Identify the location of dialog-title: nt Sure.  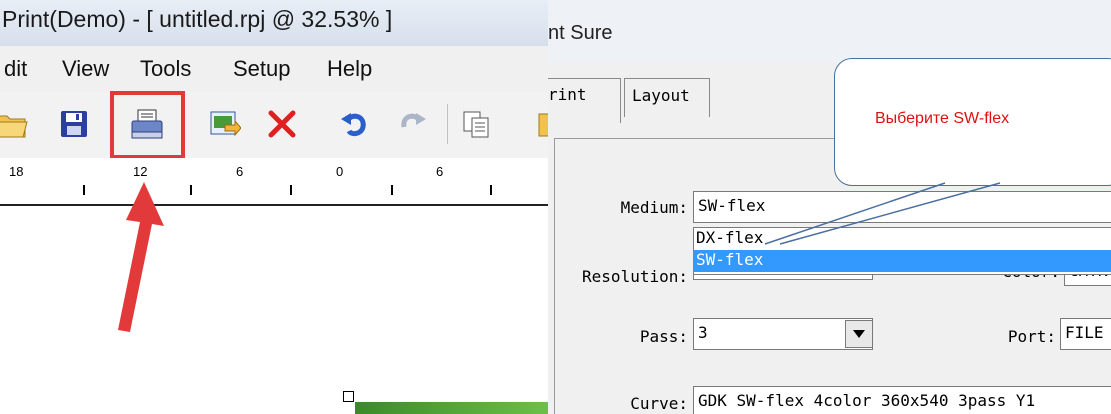
(580, 33).